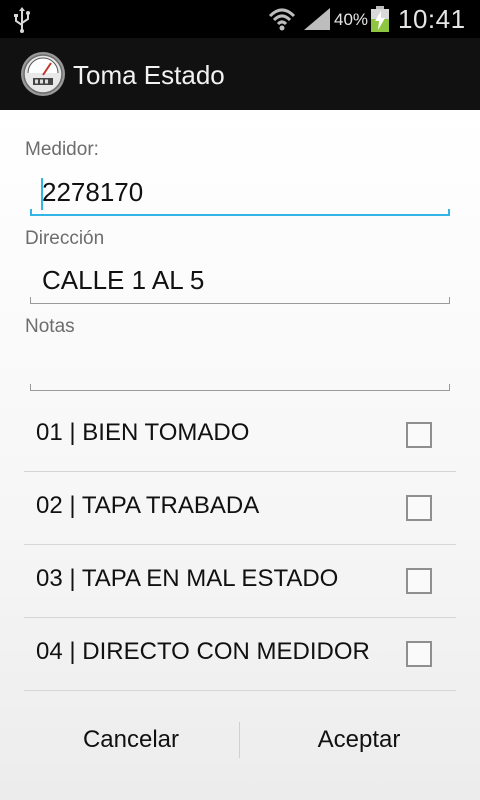  Describe the element at coordinates (123, 280) in the screenshot. I see `direccion-input: CALLE 1 AL 5` at that location.